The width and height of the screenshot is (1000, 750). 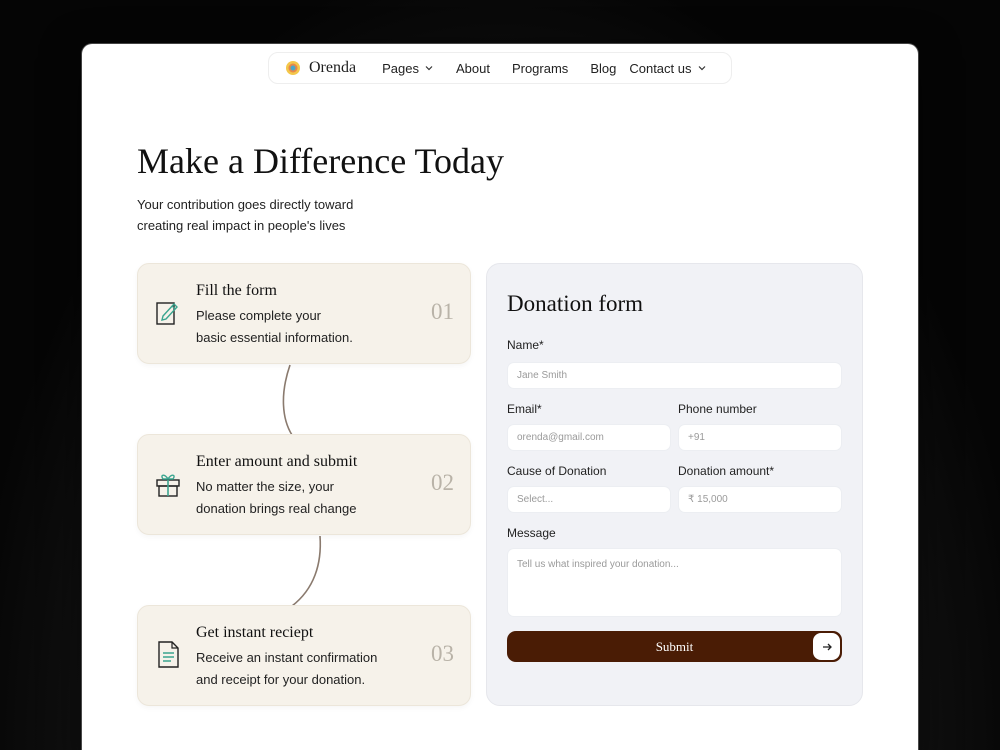 I want to click on submit-label: Submit, so click(x=674, y=646).